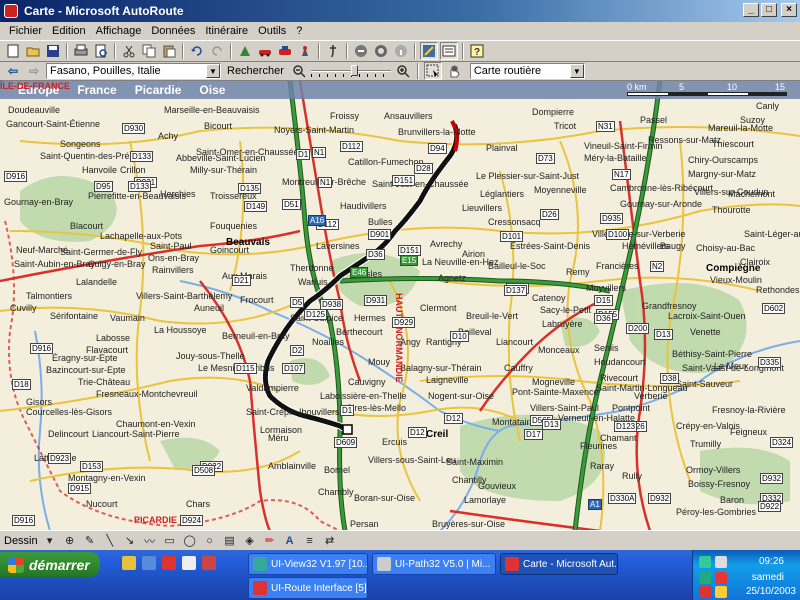  Describe the element at coordinates (497, 486) in the screenshot. I see `town-label: Gouvieux` at that location.